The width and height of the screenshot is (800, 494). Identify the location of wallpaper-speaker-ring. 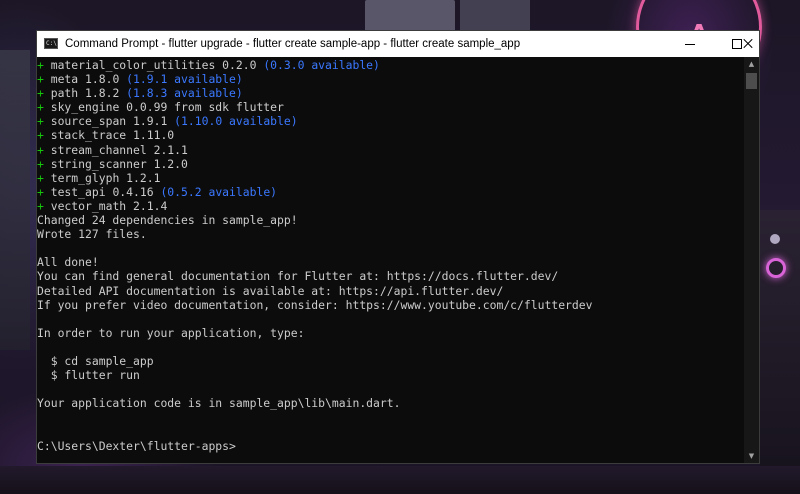
(776, 268).